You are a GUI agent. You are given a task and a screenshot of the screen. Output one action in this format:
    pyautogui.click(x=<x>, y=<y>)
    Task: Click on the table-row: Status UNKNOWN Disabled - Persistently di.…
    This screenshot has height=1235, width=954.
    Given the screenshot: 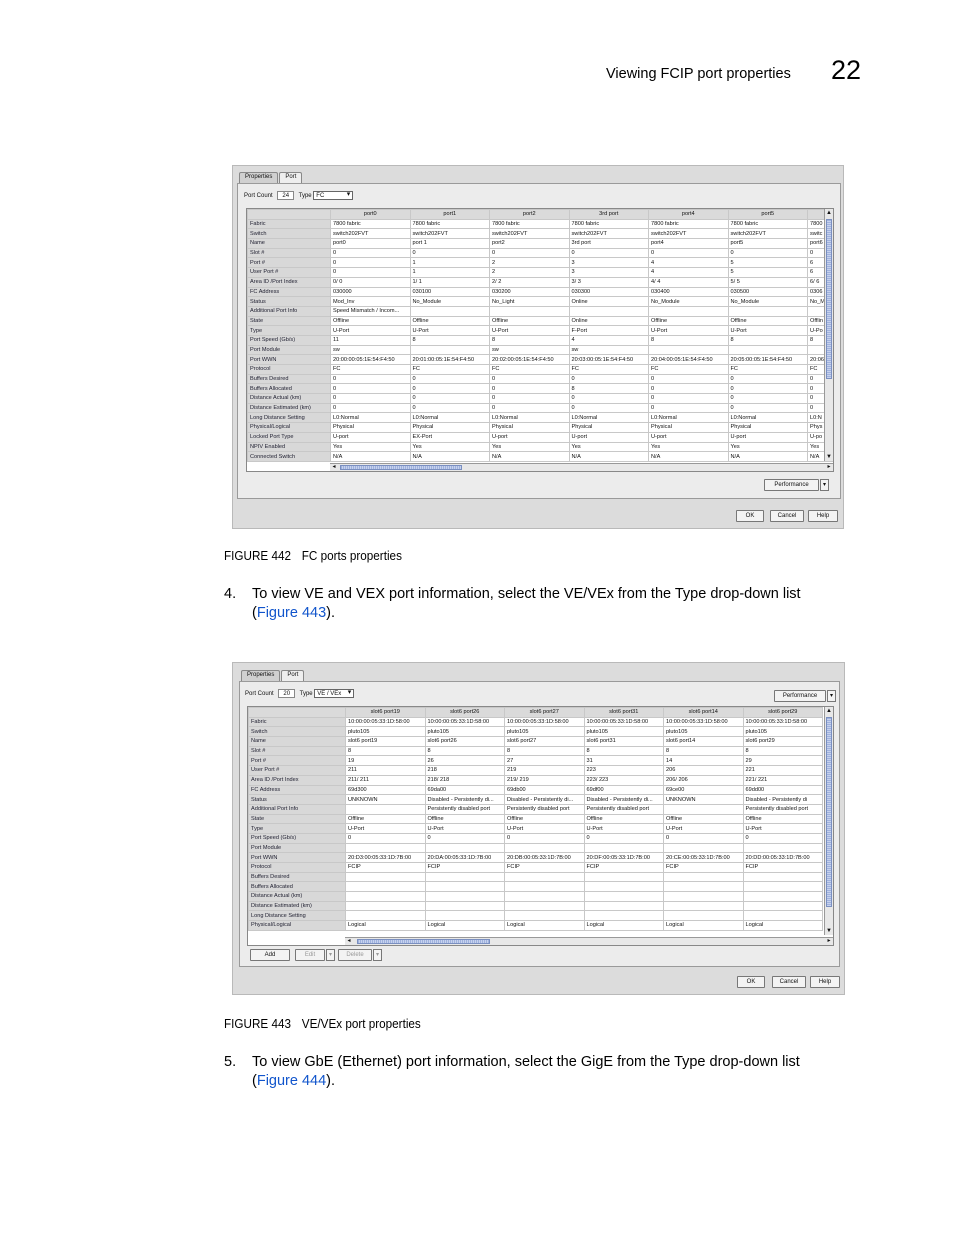 What is the action you would take?
    pyautogui.click(x=535, y=799)
    